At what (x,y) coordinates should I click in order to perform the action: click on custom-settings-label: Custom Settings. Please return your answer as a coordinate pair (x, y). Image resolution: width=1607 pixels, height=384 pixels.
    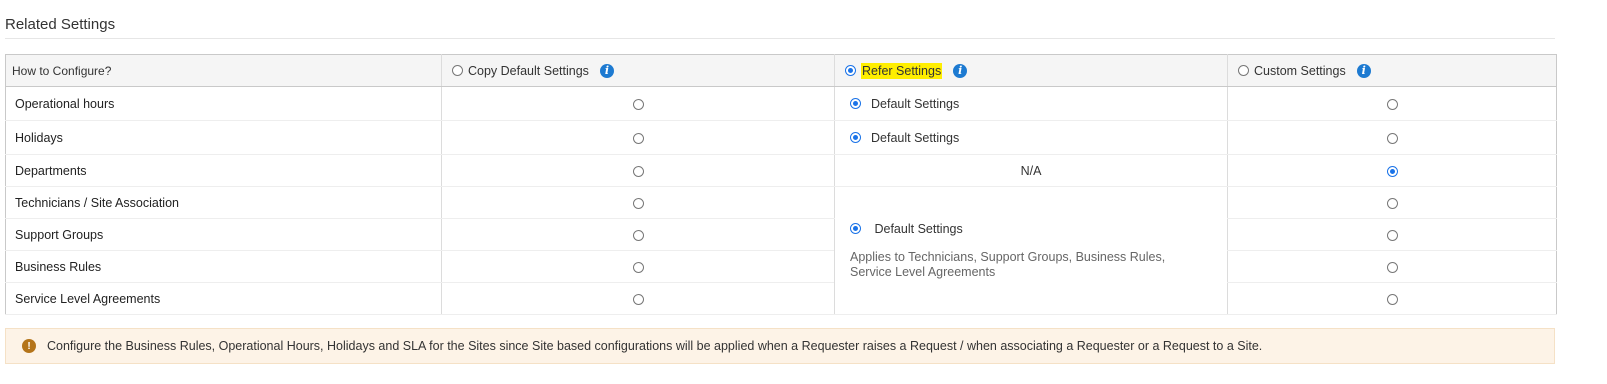
    Looking at the image, I should click on (1300, 71).